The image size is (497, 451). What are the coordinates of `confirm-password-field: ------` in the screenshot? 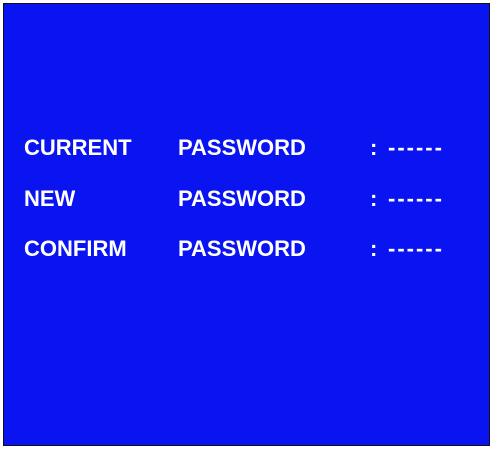 It's located at (416, 249).